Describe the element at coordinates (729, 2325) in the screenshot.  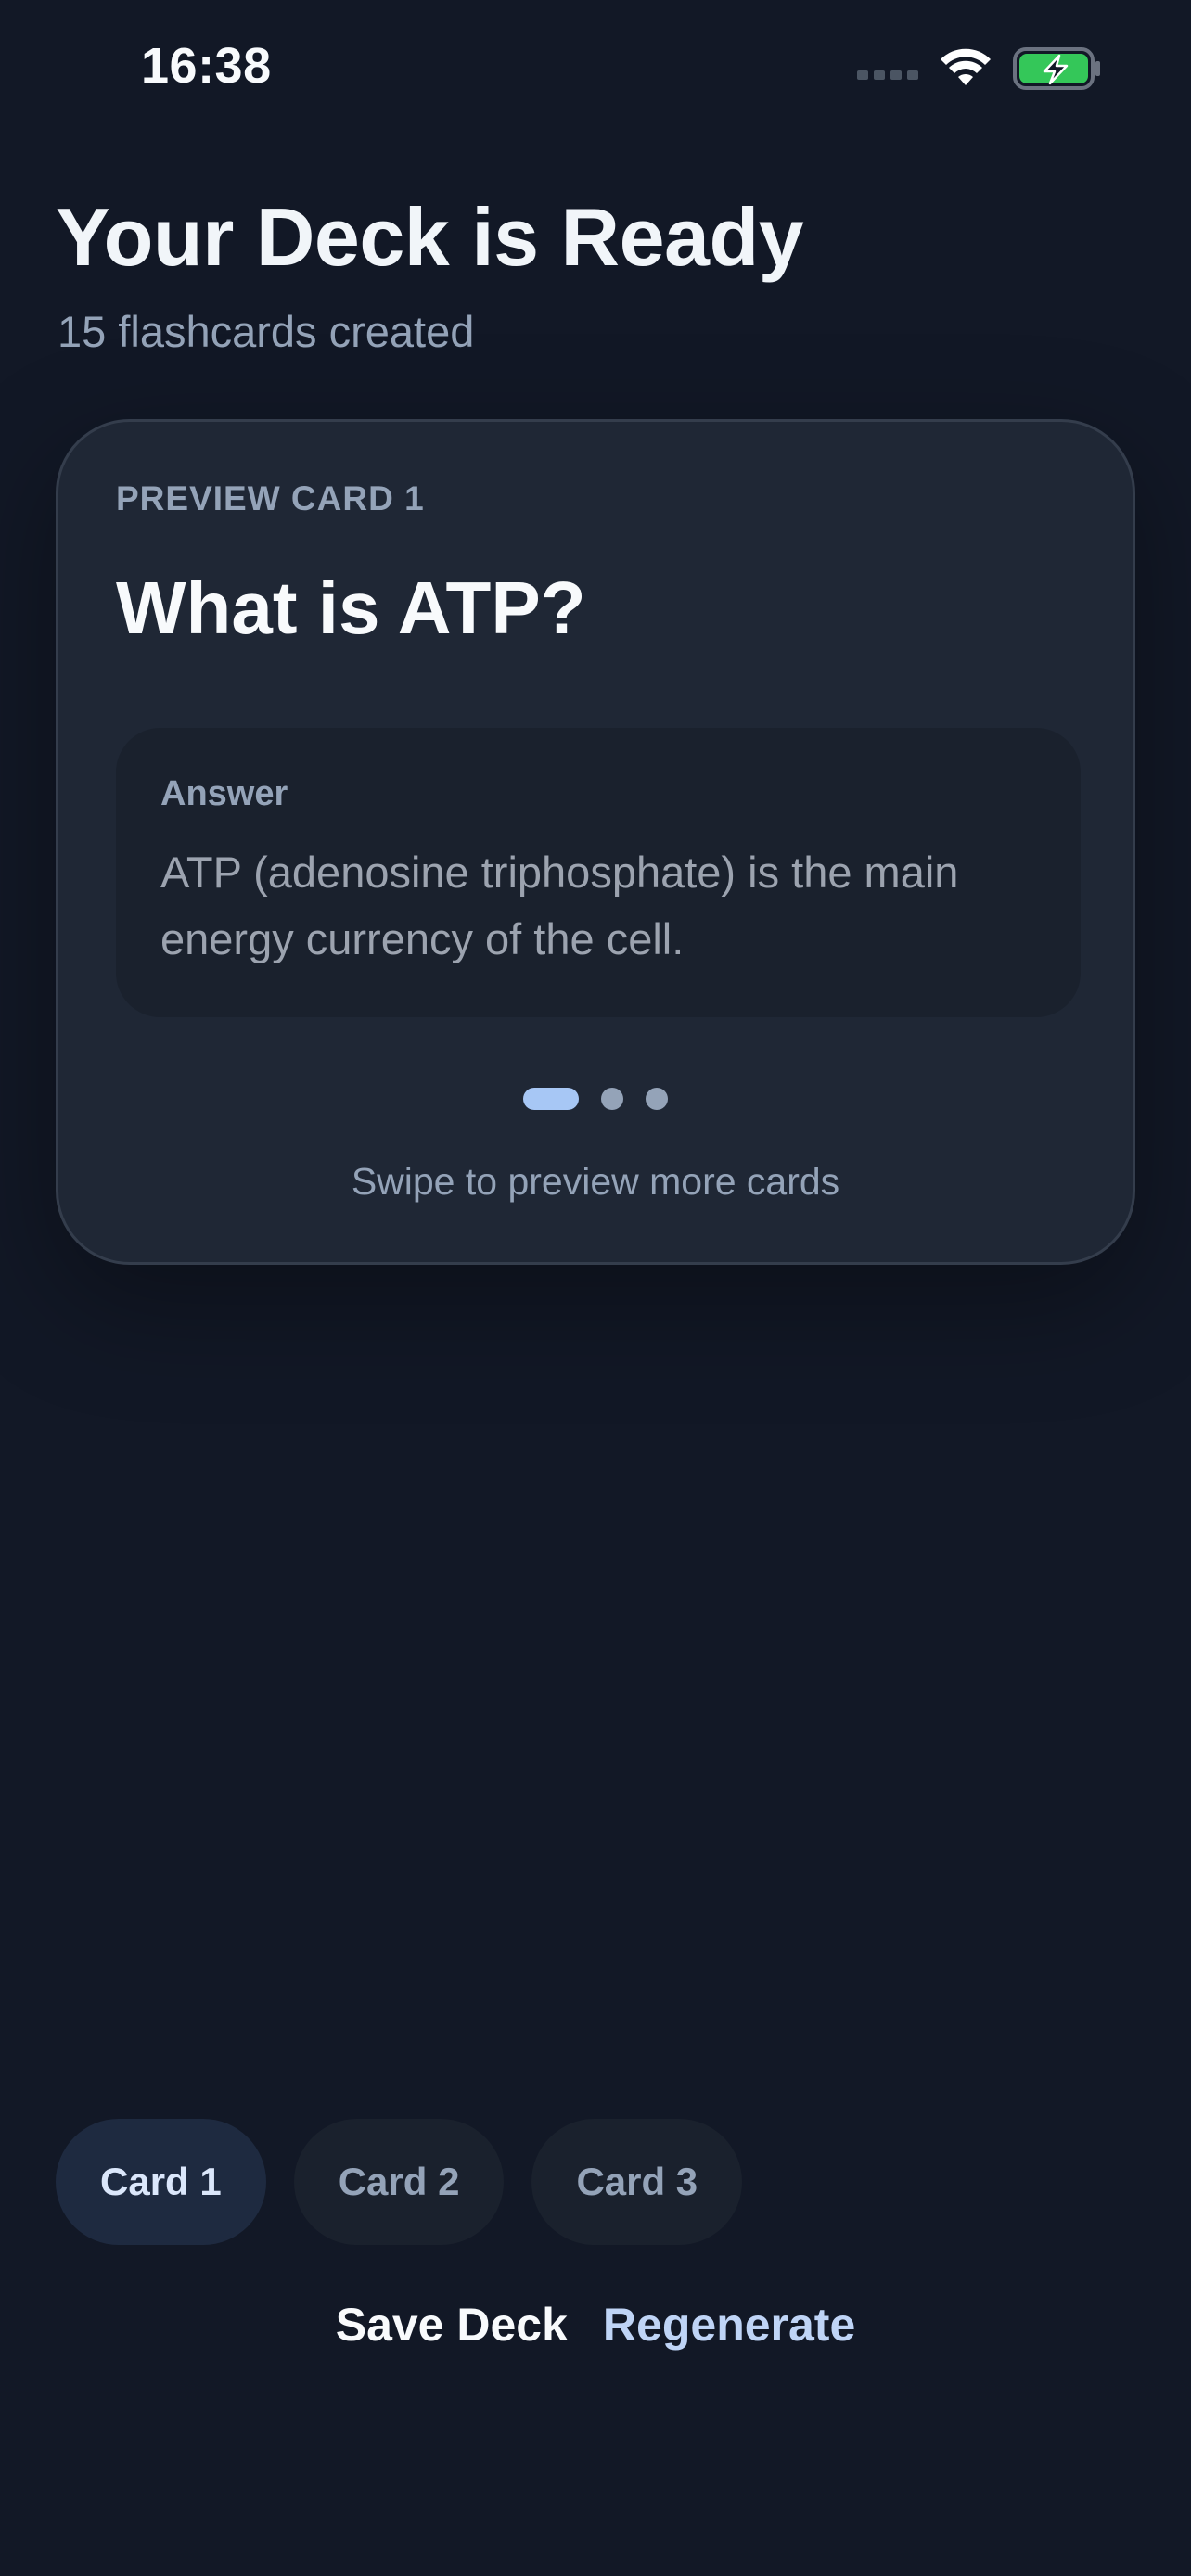
I see `regenerate-button: Regenerate` at that location.